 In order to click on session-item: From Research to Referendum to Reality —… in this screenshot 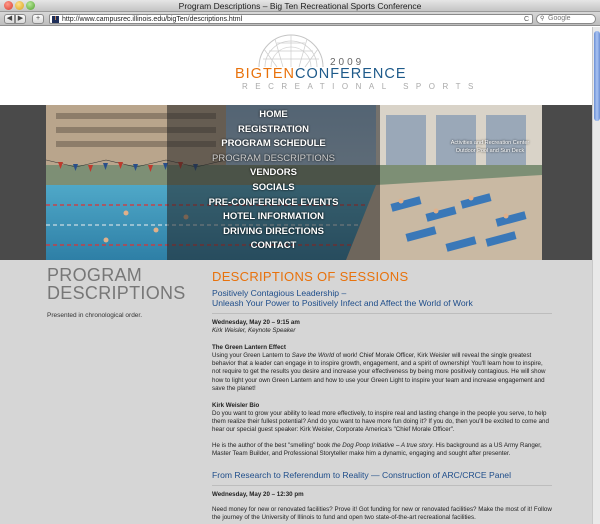, I will do `click(382, 496)`.